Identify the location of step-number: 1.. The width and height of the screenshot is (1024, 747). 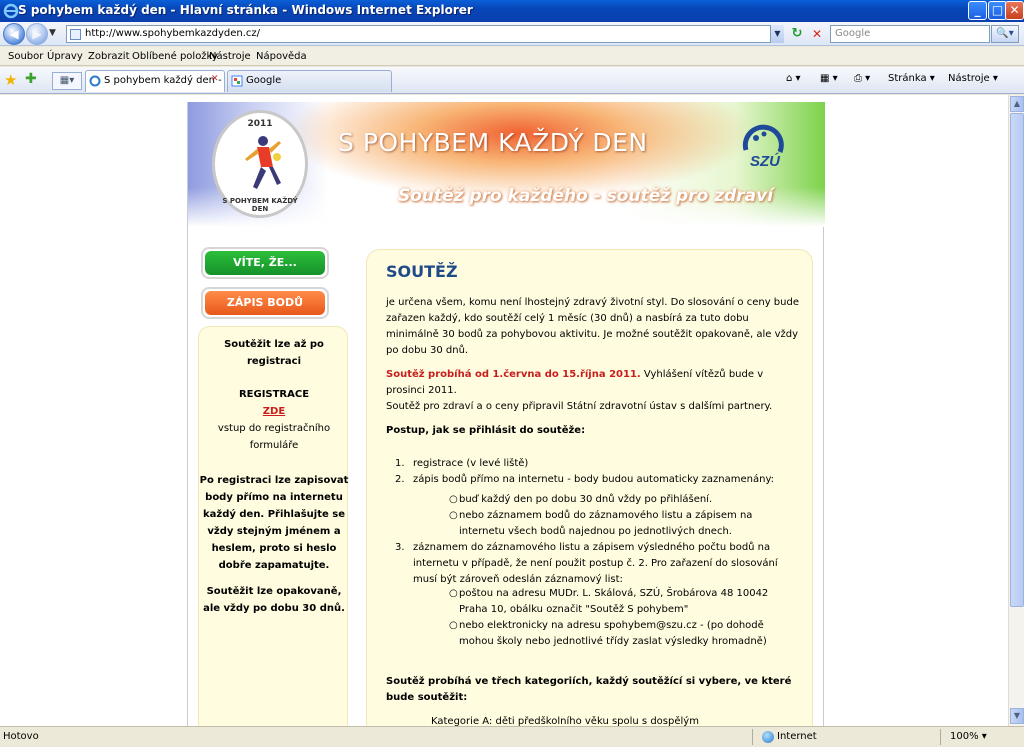
(400, 463).